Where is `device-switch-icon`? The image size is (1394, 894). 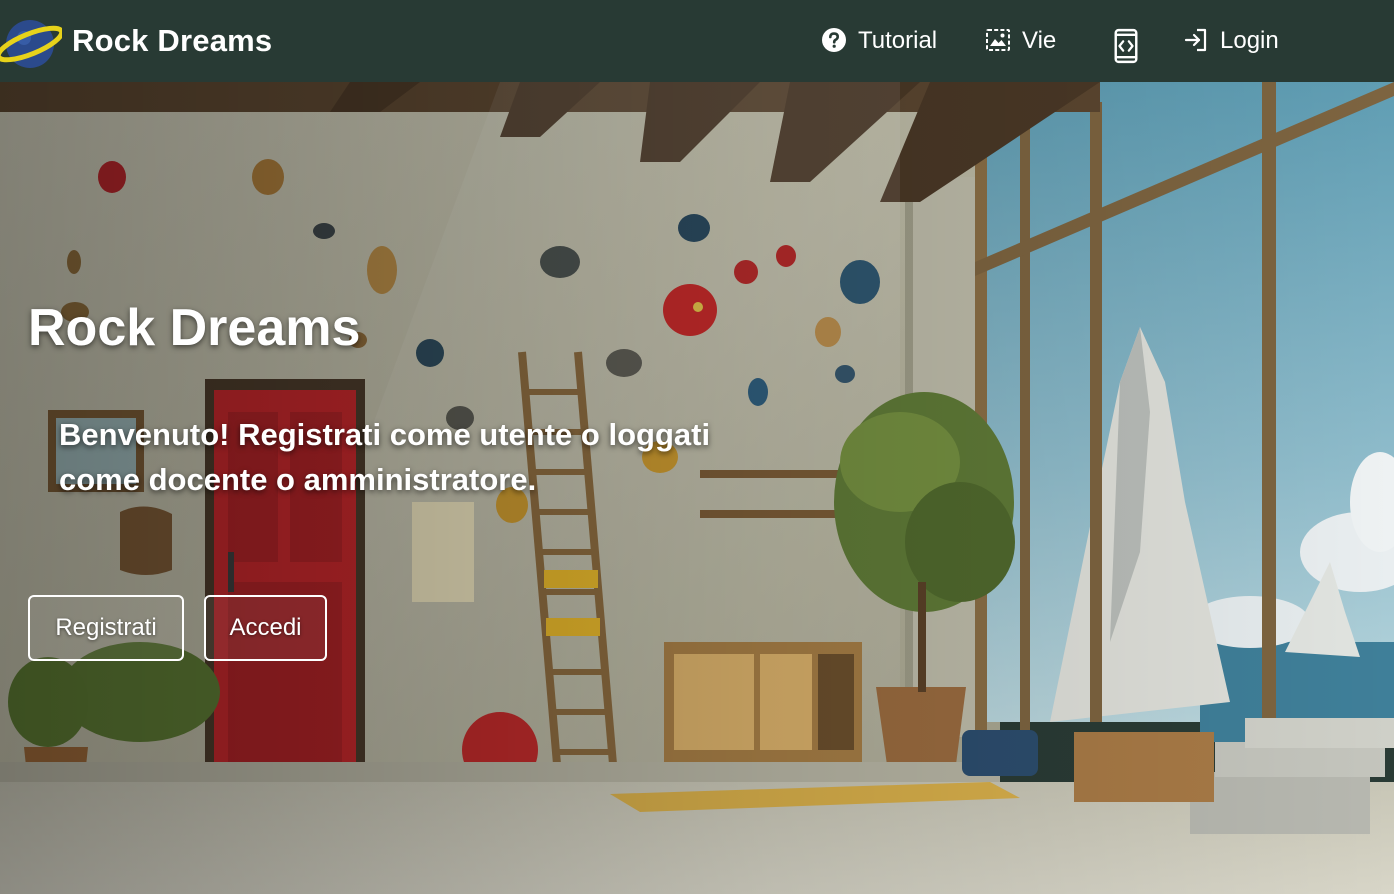
device-switch-icon is located at coordinates (1126, 45).